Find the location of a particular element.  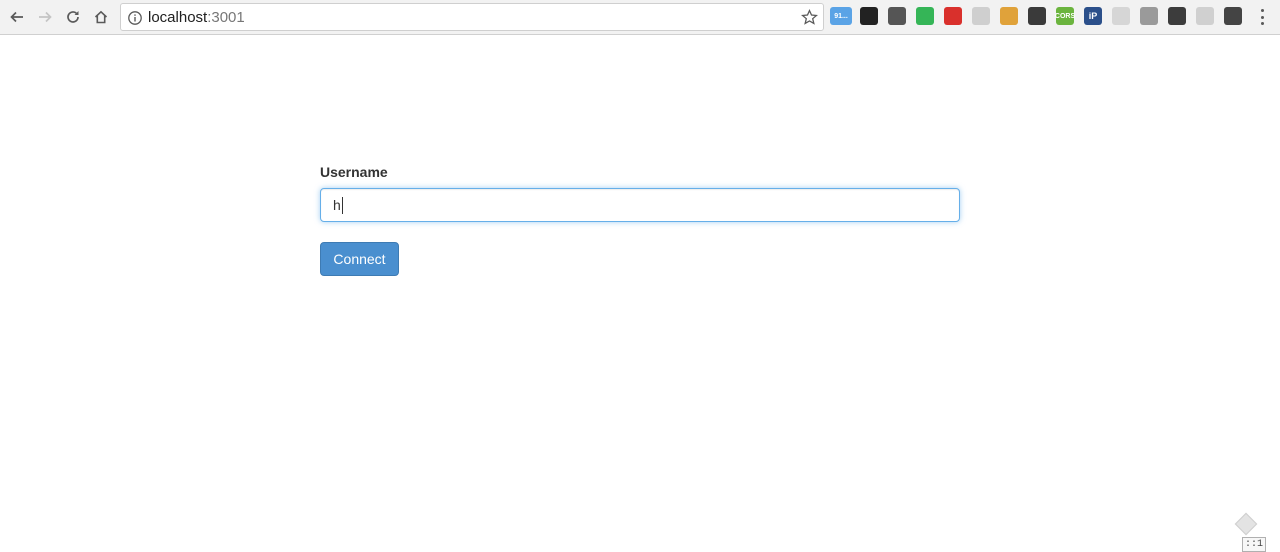

home-button is located at coordinates (101, 17).